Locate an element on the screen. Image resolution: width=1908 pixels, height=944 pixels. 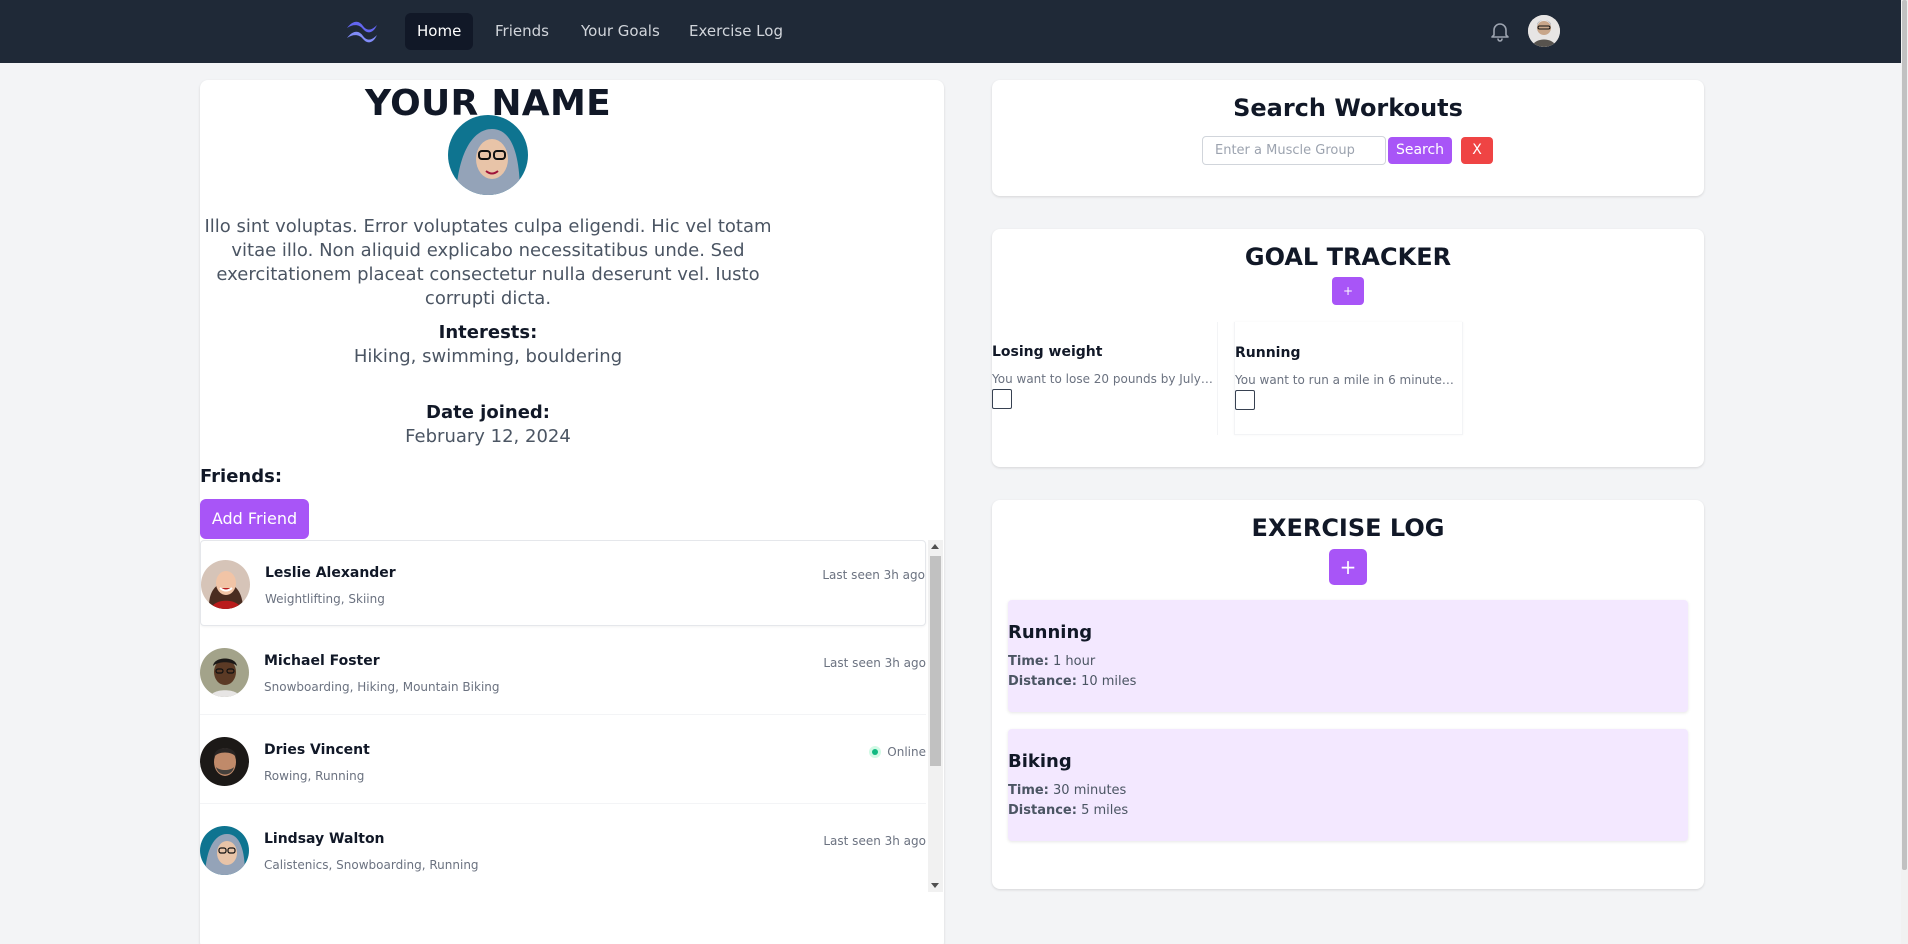
friend-interests: Weightlifting, Skiing is located at coordinates (325, 599).